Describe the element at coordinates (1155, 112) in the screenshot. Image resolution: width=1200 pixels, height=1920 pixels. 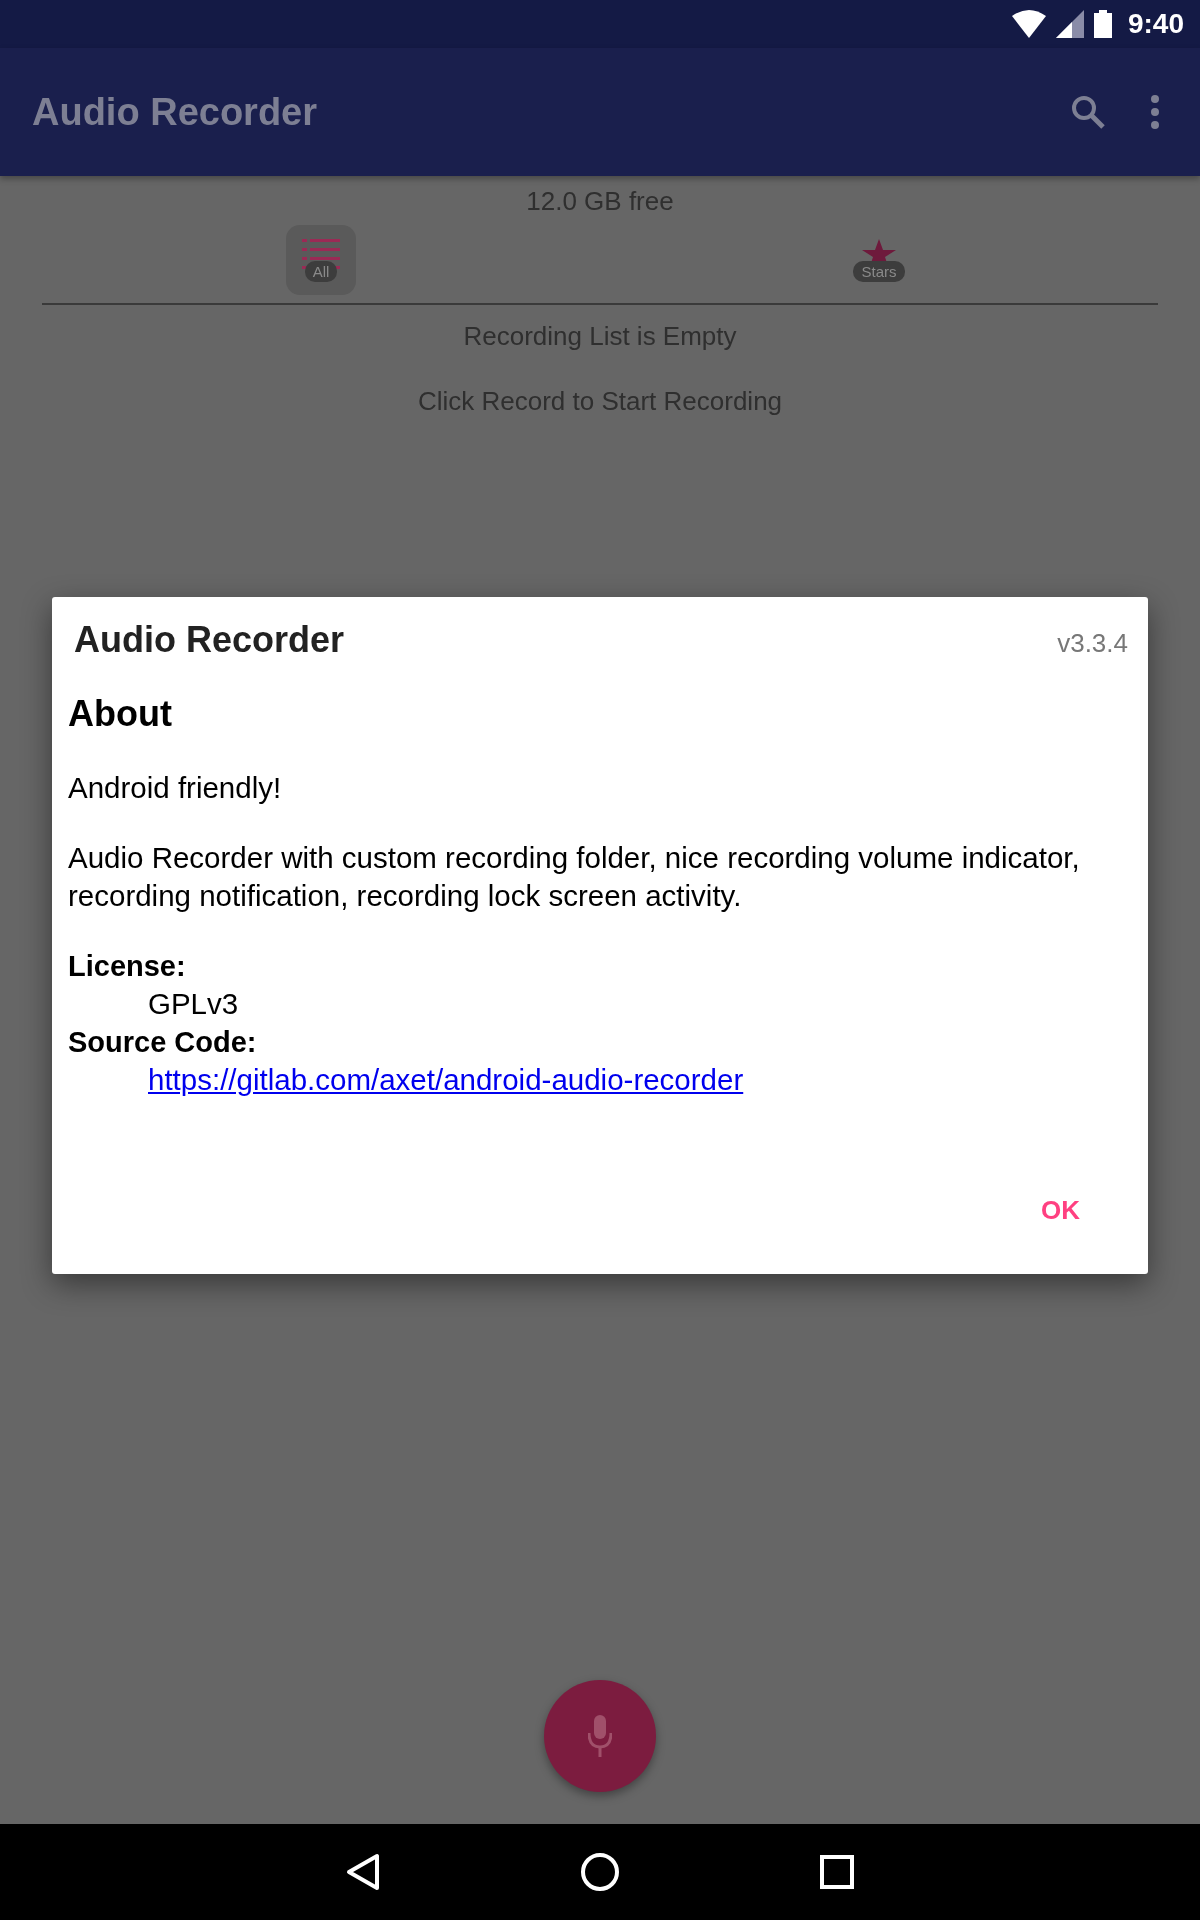
I see `more-icon` at that location.